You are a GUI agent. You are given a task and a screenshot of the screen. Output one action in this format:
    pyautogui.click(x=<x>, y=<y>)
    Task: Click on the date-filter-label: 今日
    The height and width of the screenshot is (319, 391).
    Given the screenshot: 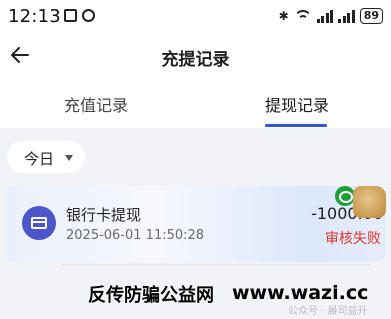 What is the action you would take?
    pyautogui.click(x=39, y=159)
    